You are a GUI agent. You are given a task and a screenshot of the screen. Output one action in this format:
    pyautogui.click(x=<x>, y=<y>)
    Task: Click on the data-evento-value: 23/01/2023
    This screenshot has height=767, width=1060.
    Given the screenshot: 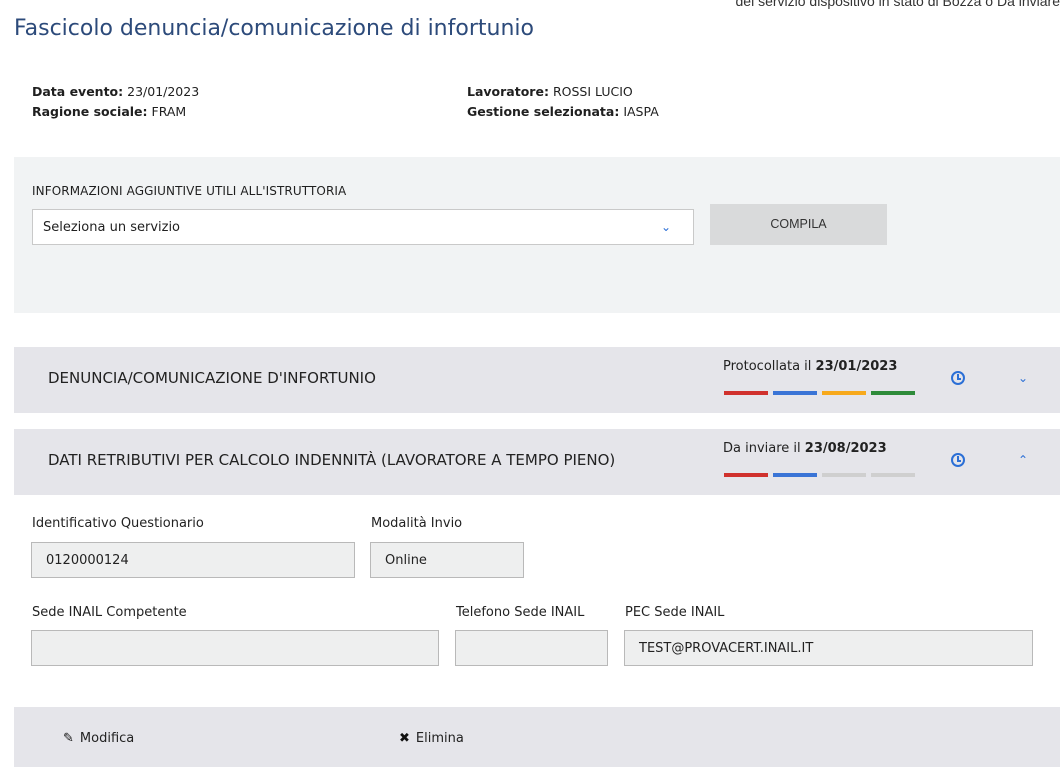 What is the action you would take?
    pyautogui.click(x=163, y=91)
    